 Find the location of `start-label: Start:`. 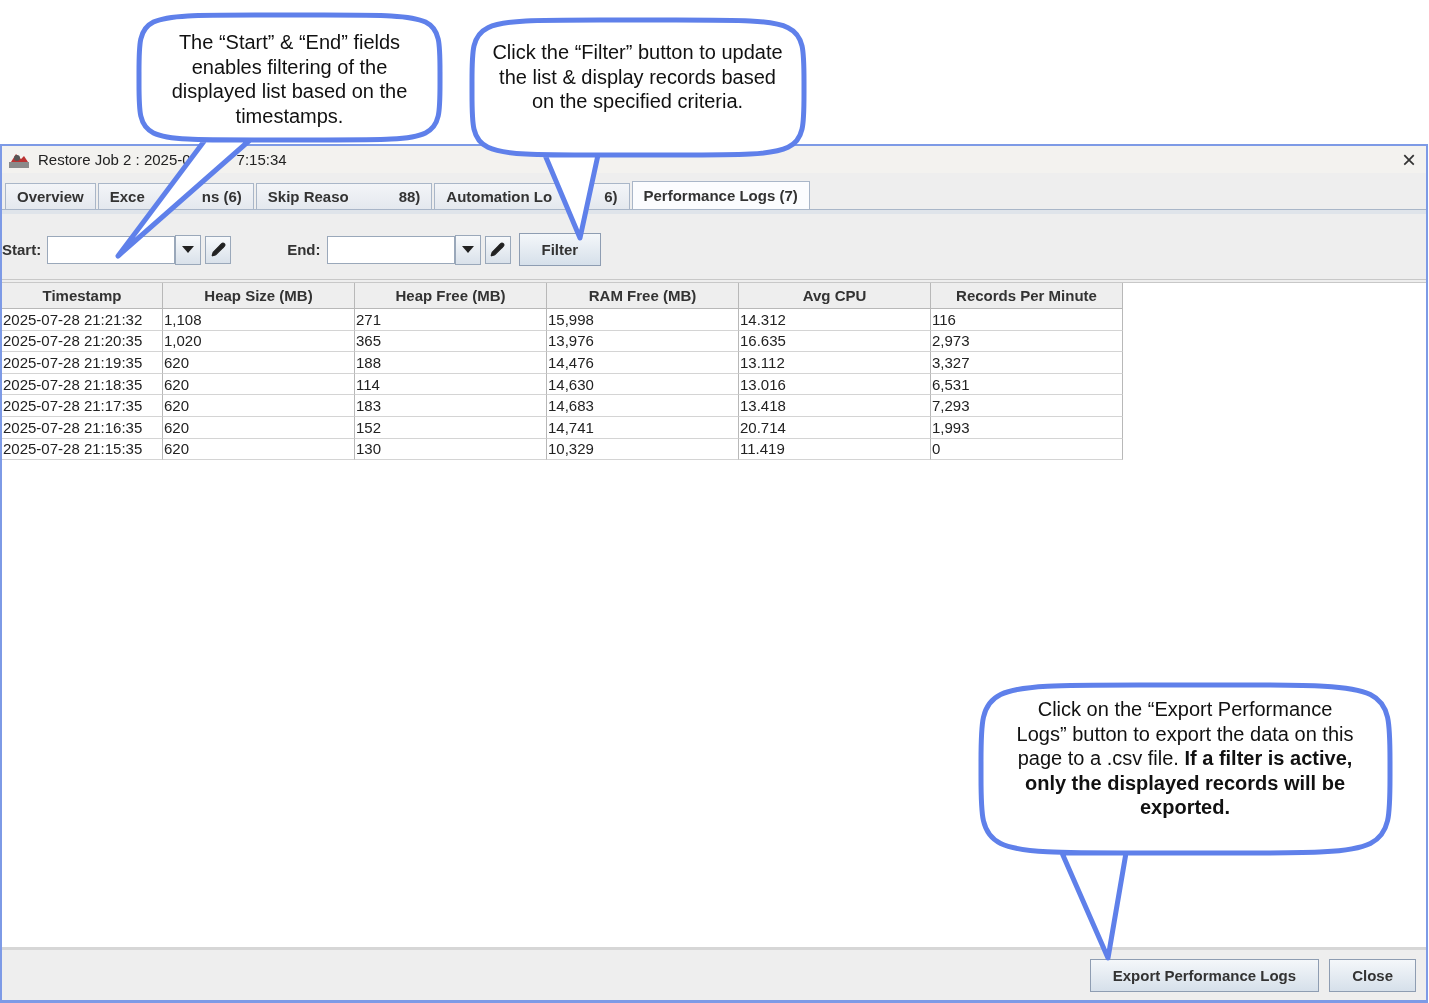

start-label: Start: is located at coordinates (22, 249).